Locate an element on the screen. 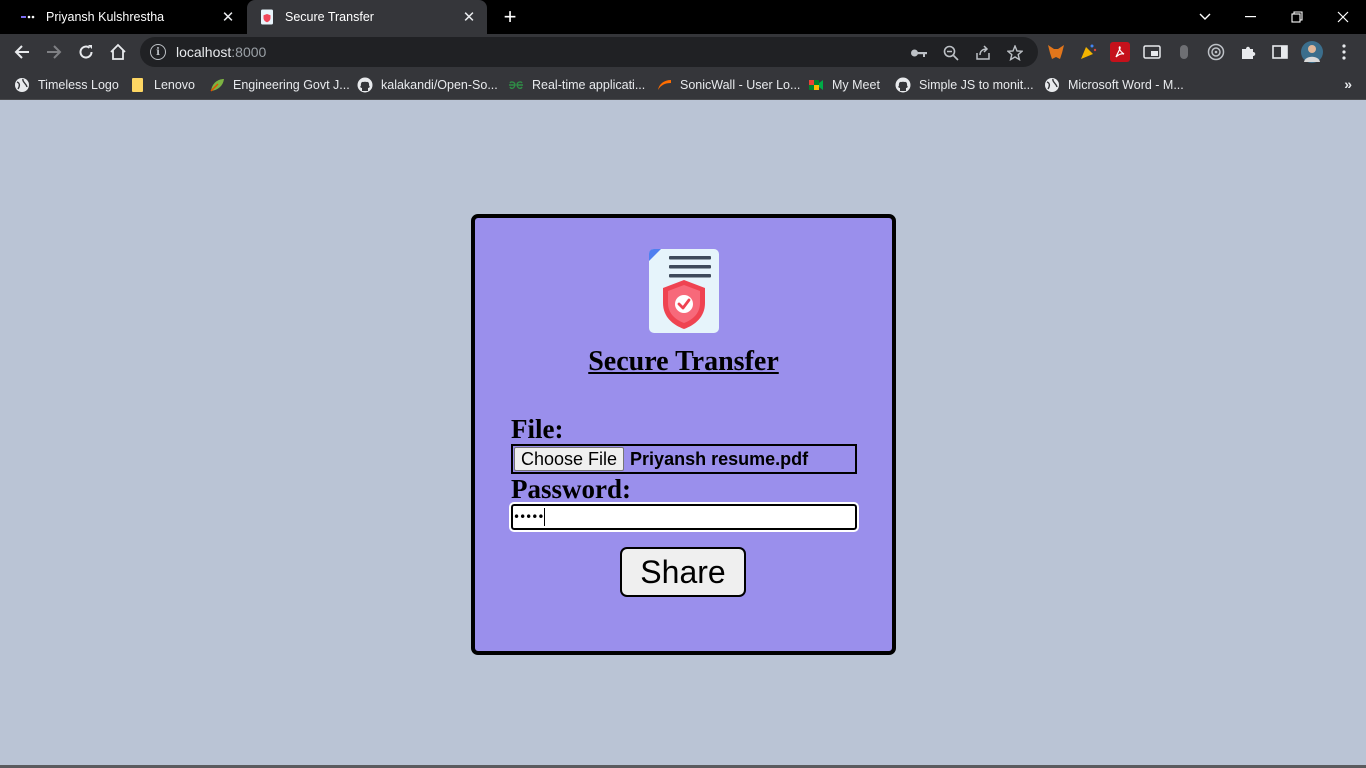  share-button: Share is located at coordinates (683, 572).